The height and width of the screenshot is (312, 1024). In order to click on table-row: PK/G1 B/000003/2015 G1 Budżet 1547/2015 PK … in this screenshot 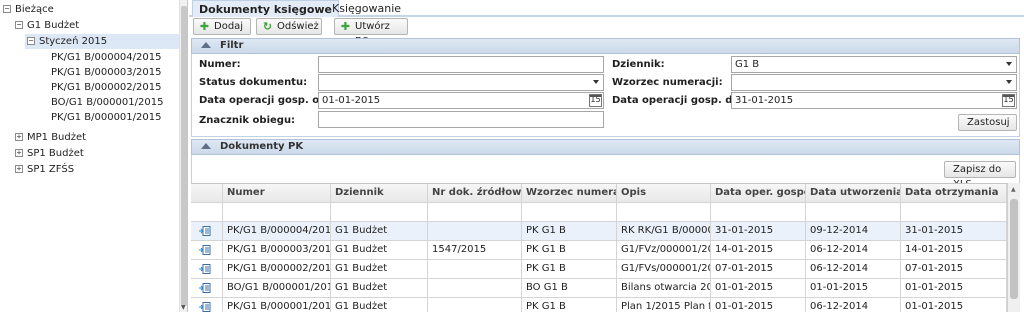, I will do `click(599, 250)`.